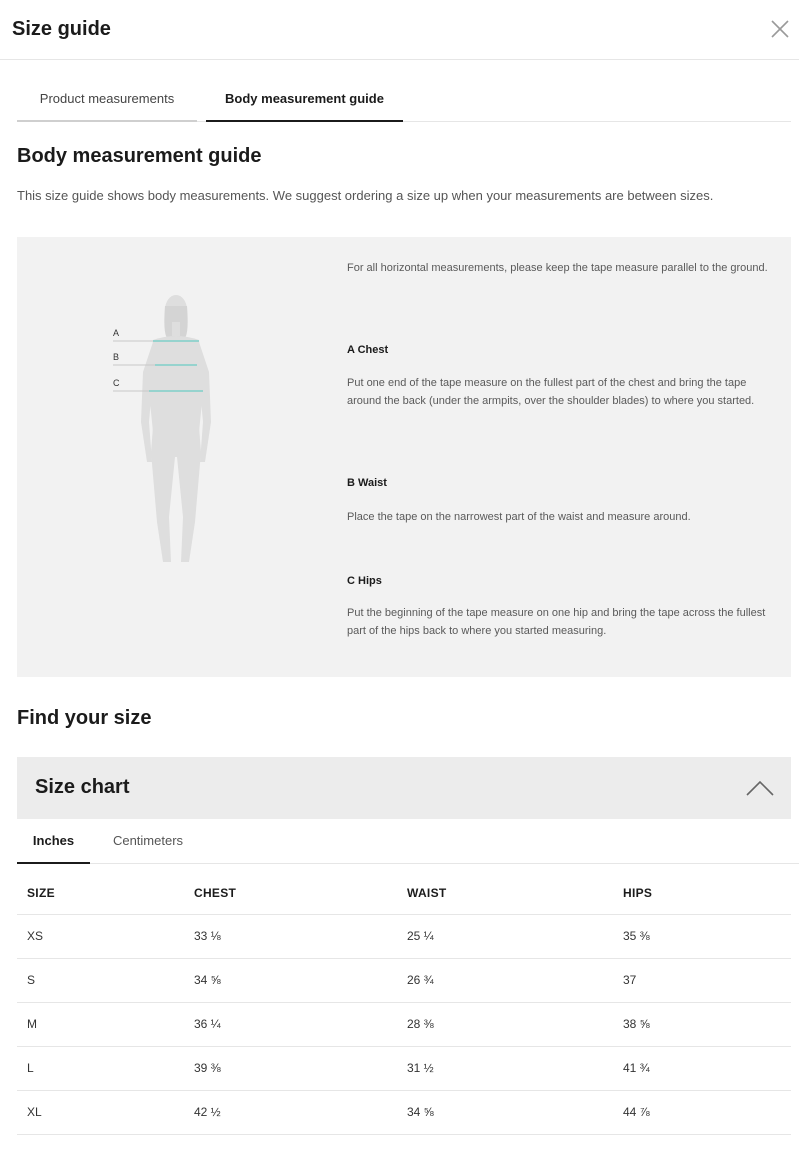 This screenshot has width=799, height=1153. What do you see at coordinates (505, 980) in the screenshot?
I see `cell-waist: 26 ¾` at bounding box center [505, 980].